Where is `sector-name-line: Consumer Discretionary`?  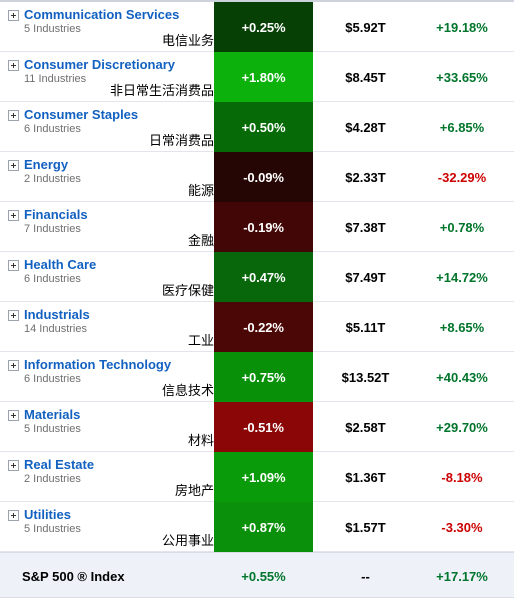 sector-name-line: Consumer Discretionary is located at coordinates (111, 64).